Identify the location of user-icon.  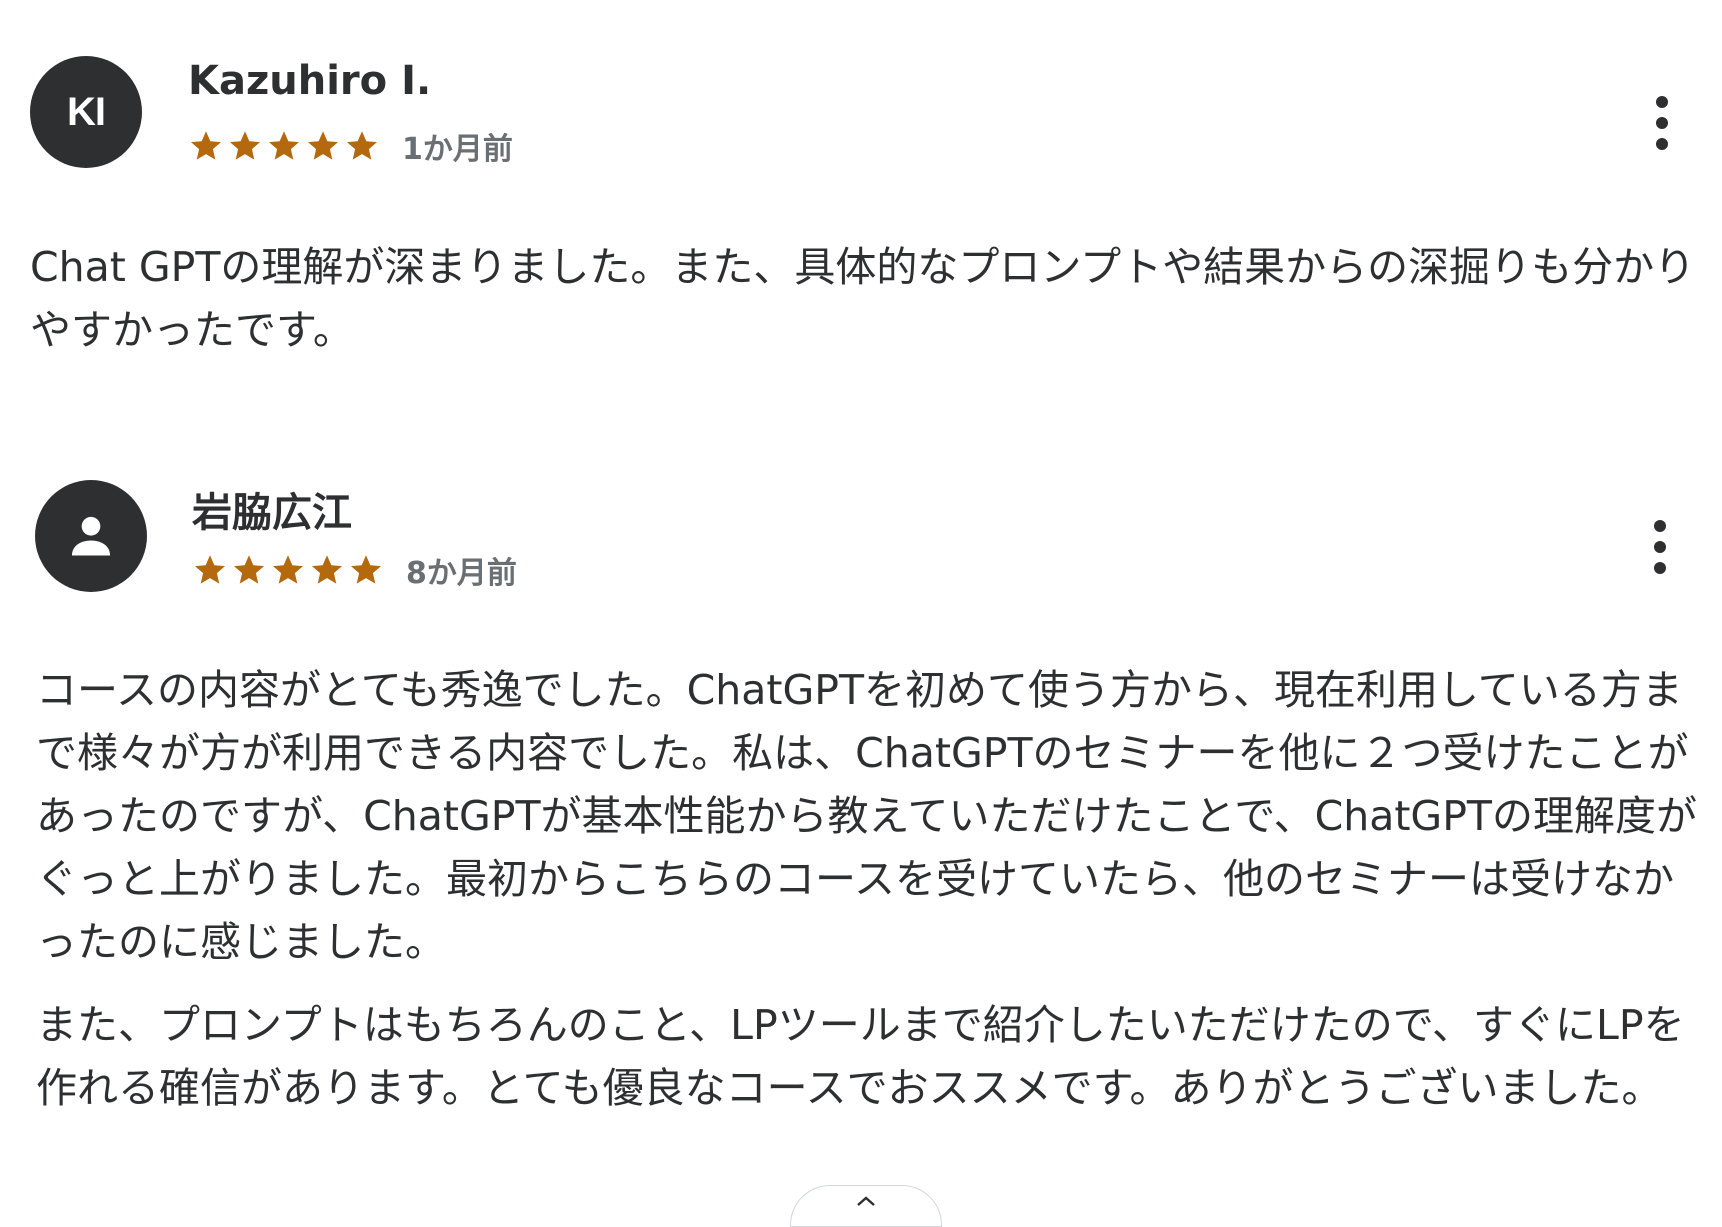
(91, 536).